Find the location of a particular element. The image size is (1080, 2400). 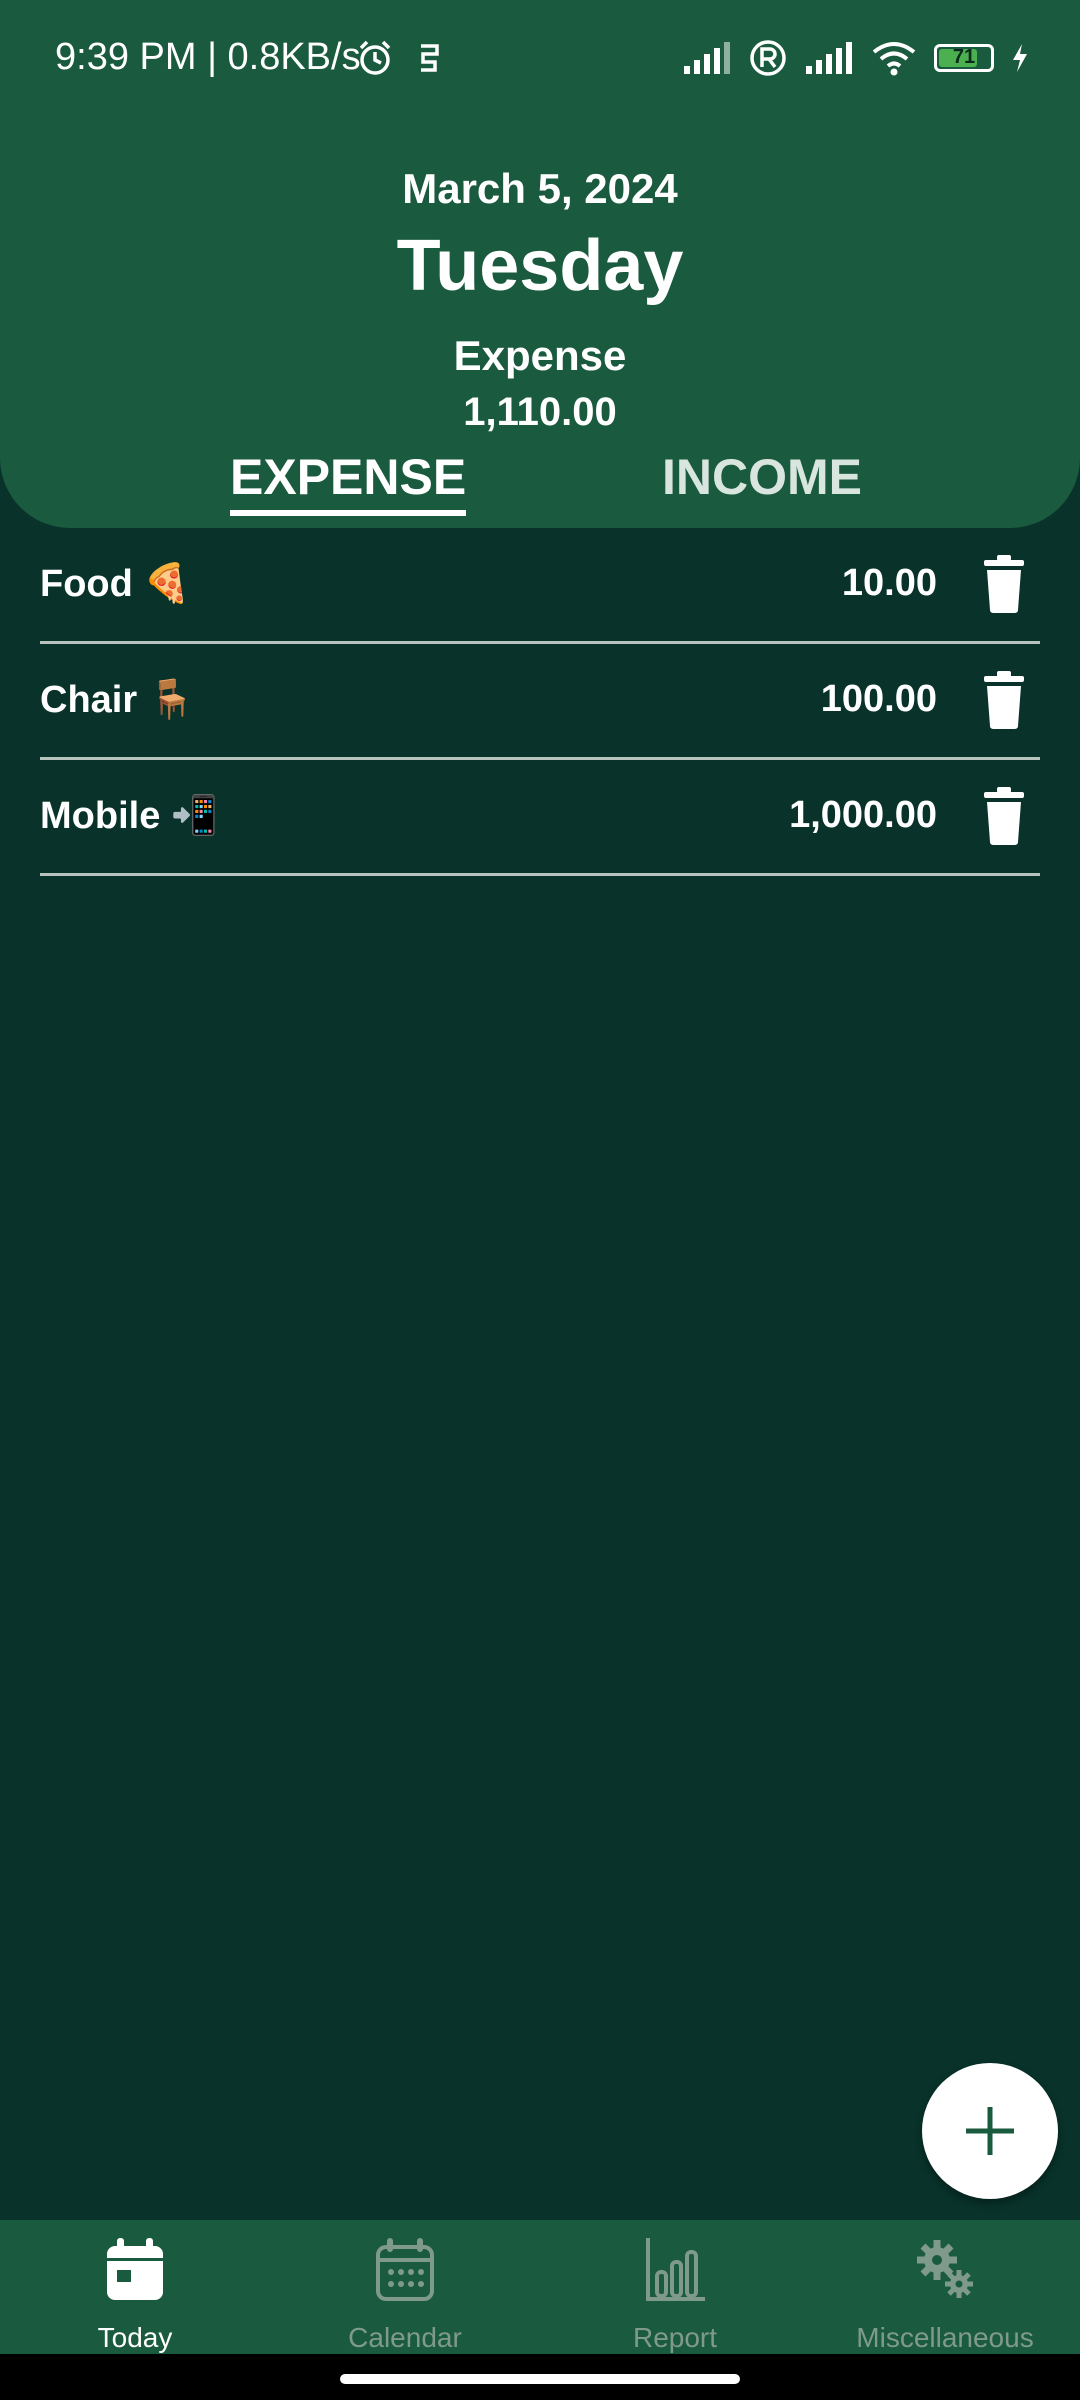

nav-item-calendar: Calendar is located at coordinates (405, 2287).